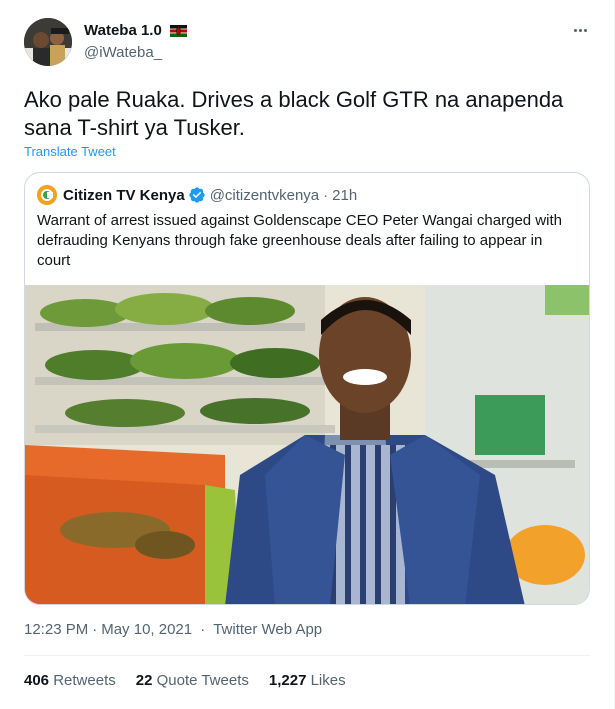 This screenshot has width=615, height=709. What do you see at coordinates (136, 41) in the screenshot?
I see `author-names: Wateba 1.0 @iWateba_` at bounding box center [136, 41].